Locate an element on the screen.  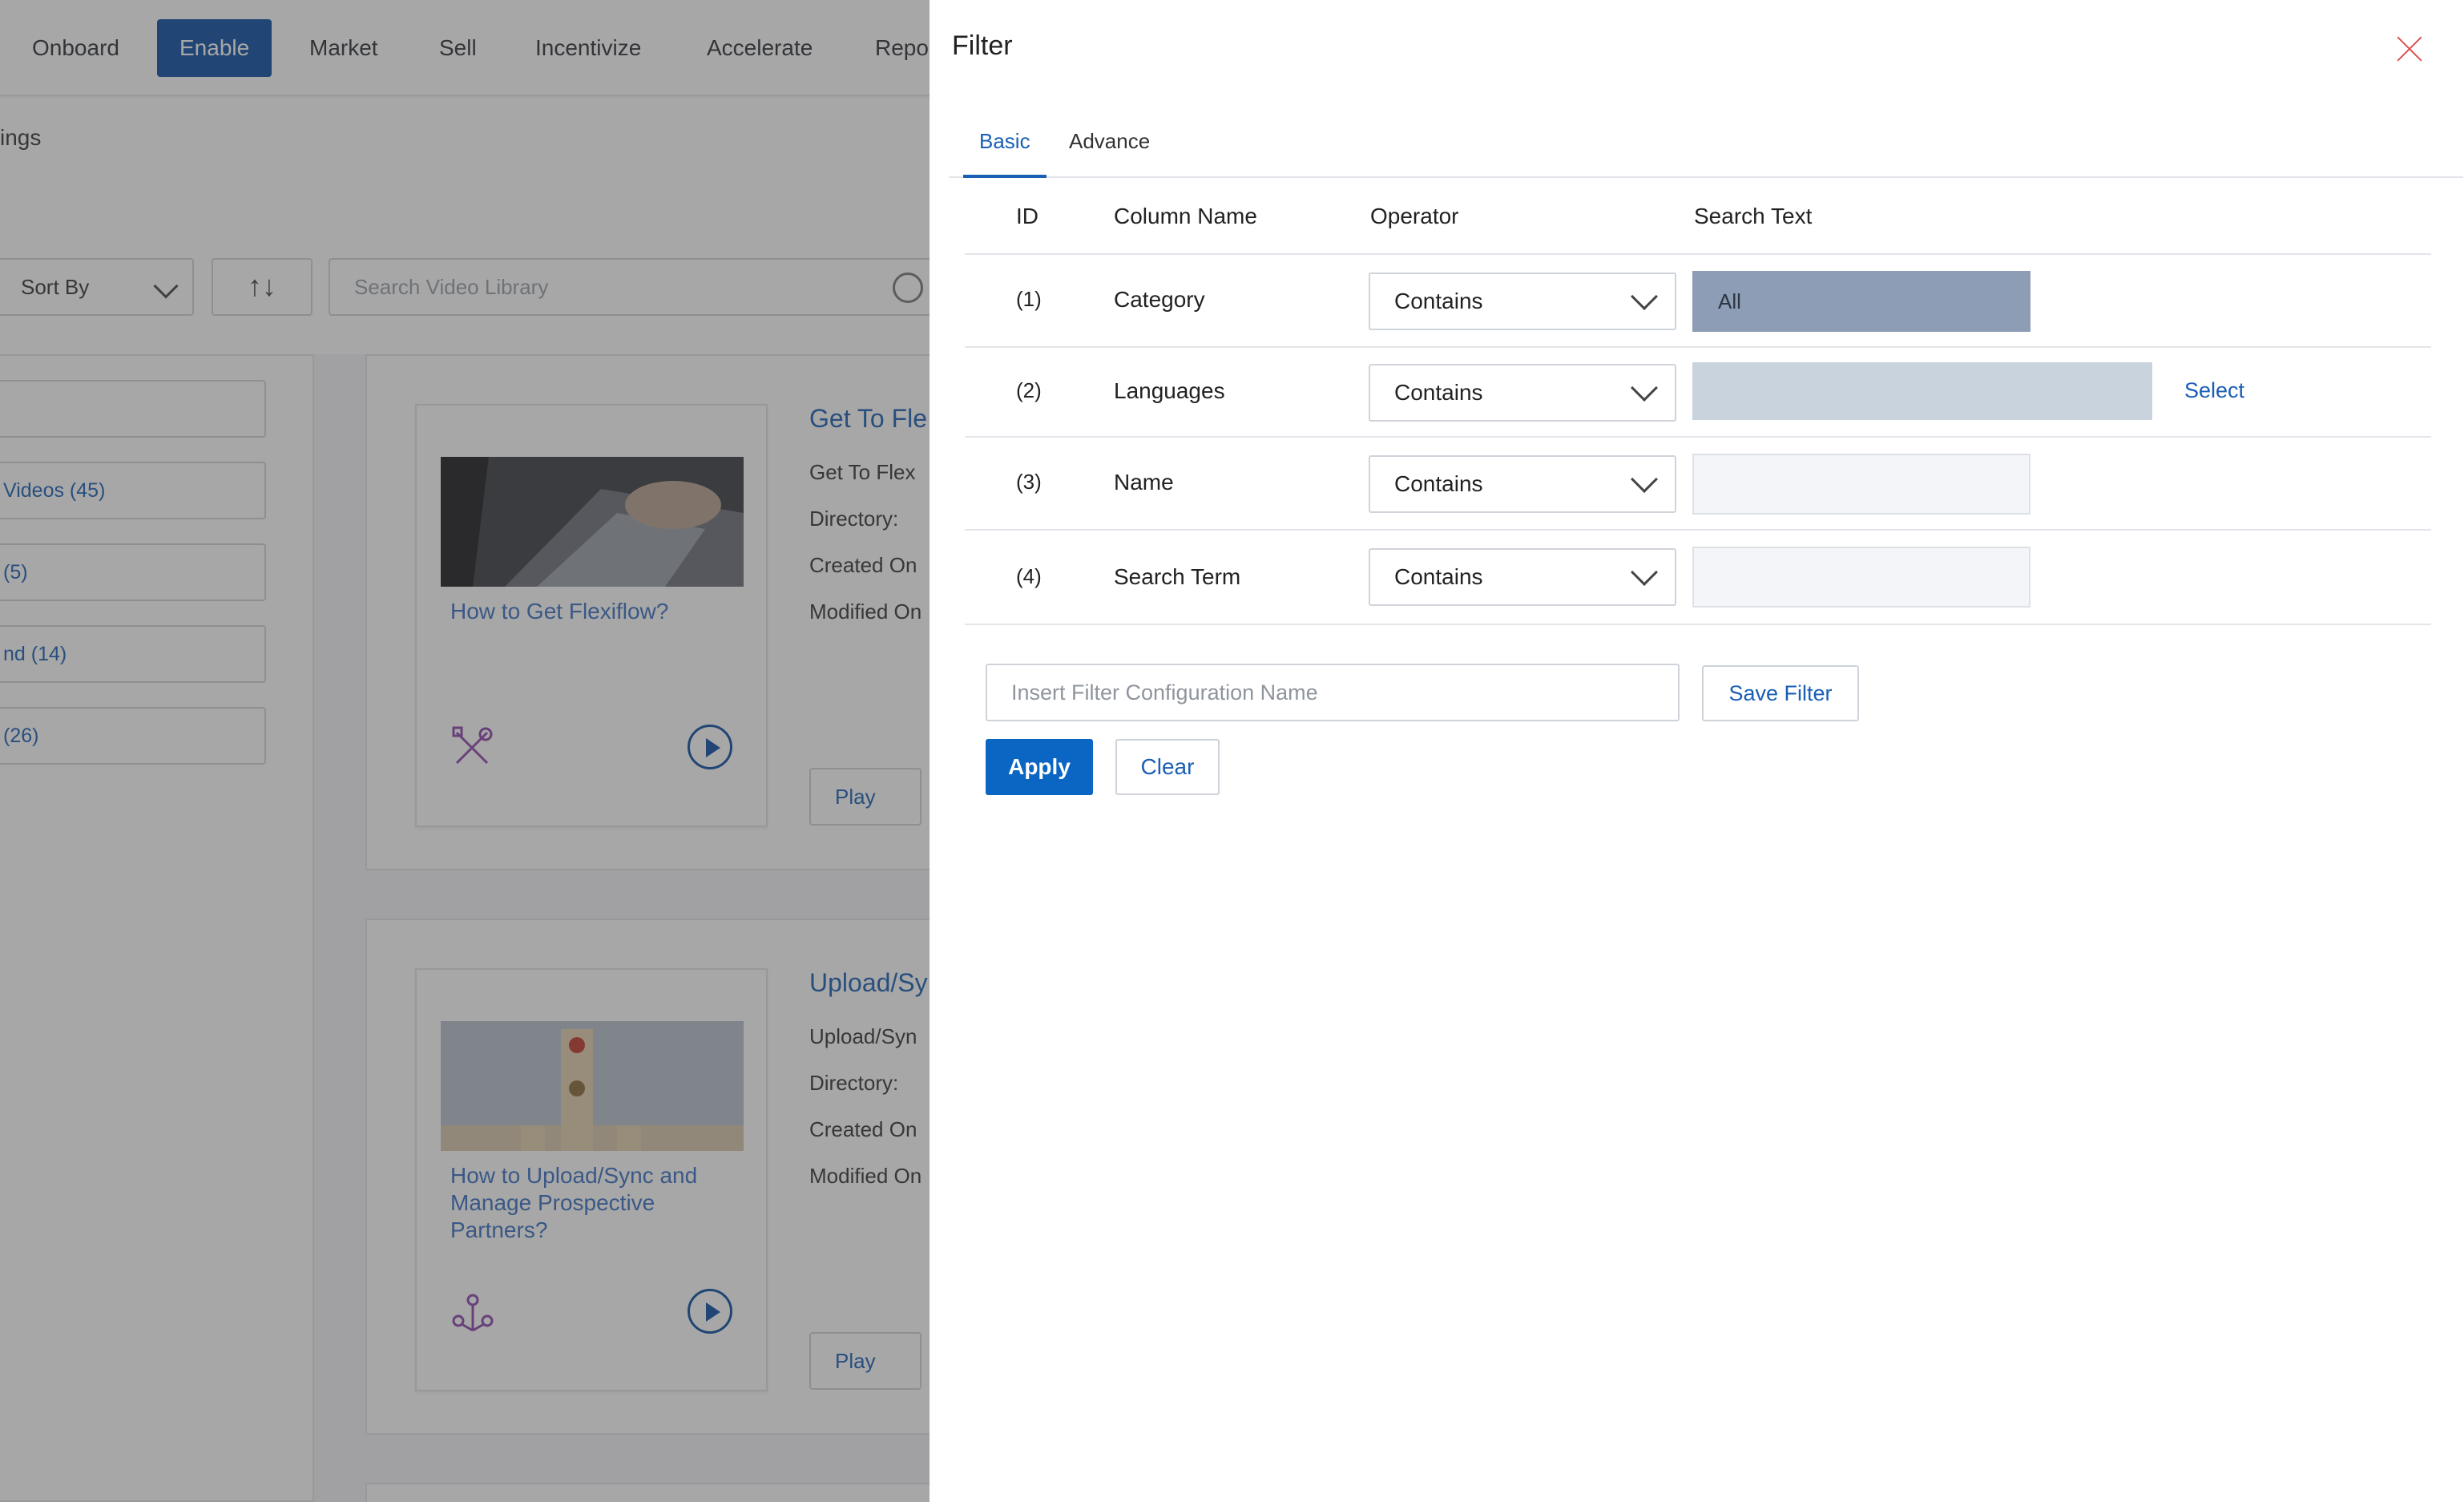
filter-row-id: (3) is located at coordinates (1029, 482).